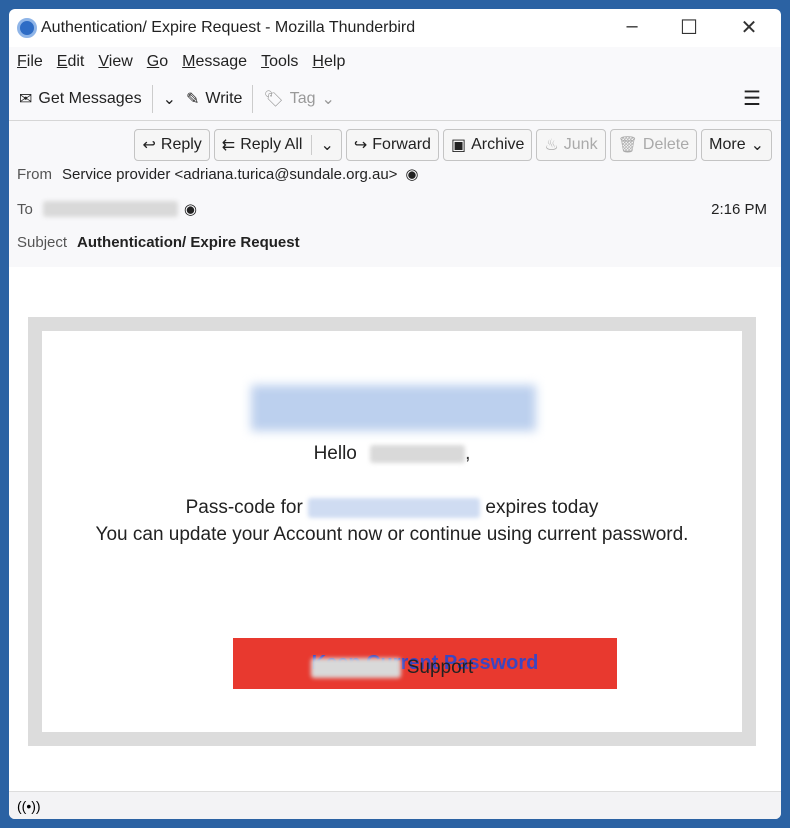  Describe the element at coordinates (302, 98) in the screenshot. I see `tag-label: Tag` at that location.